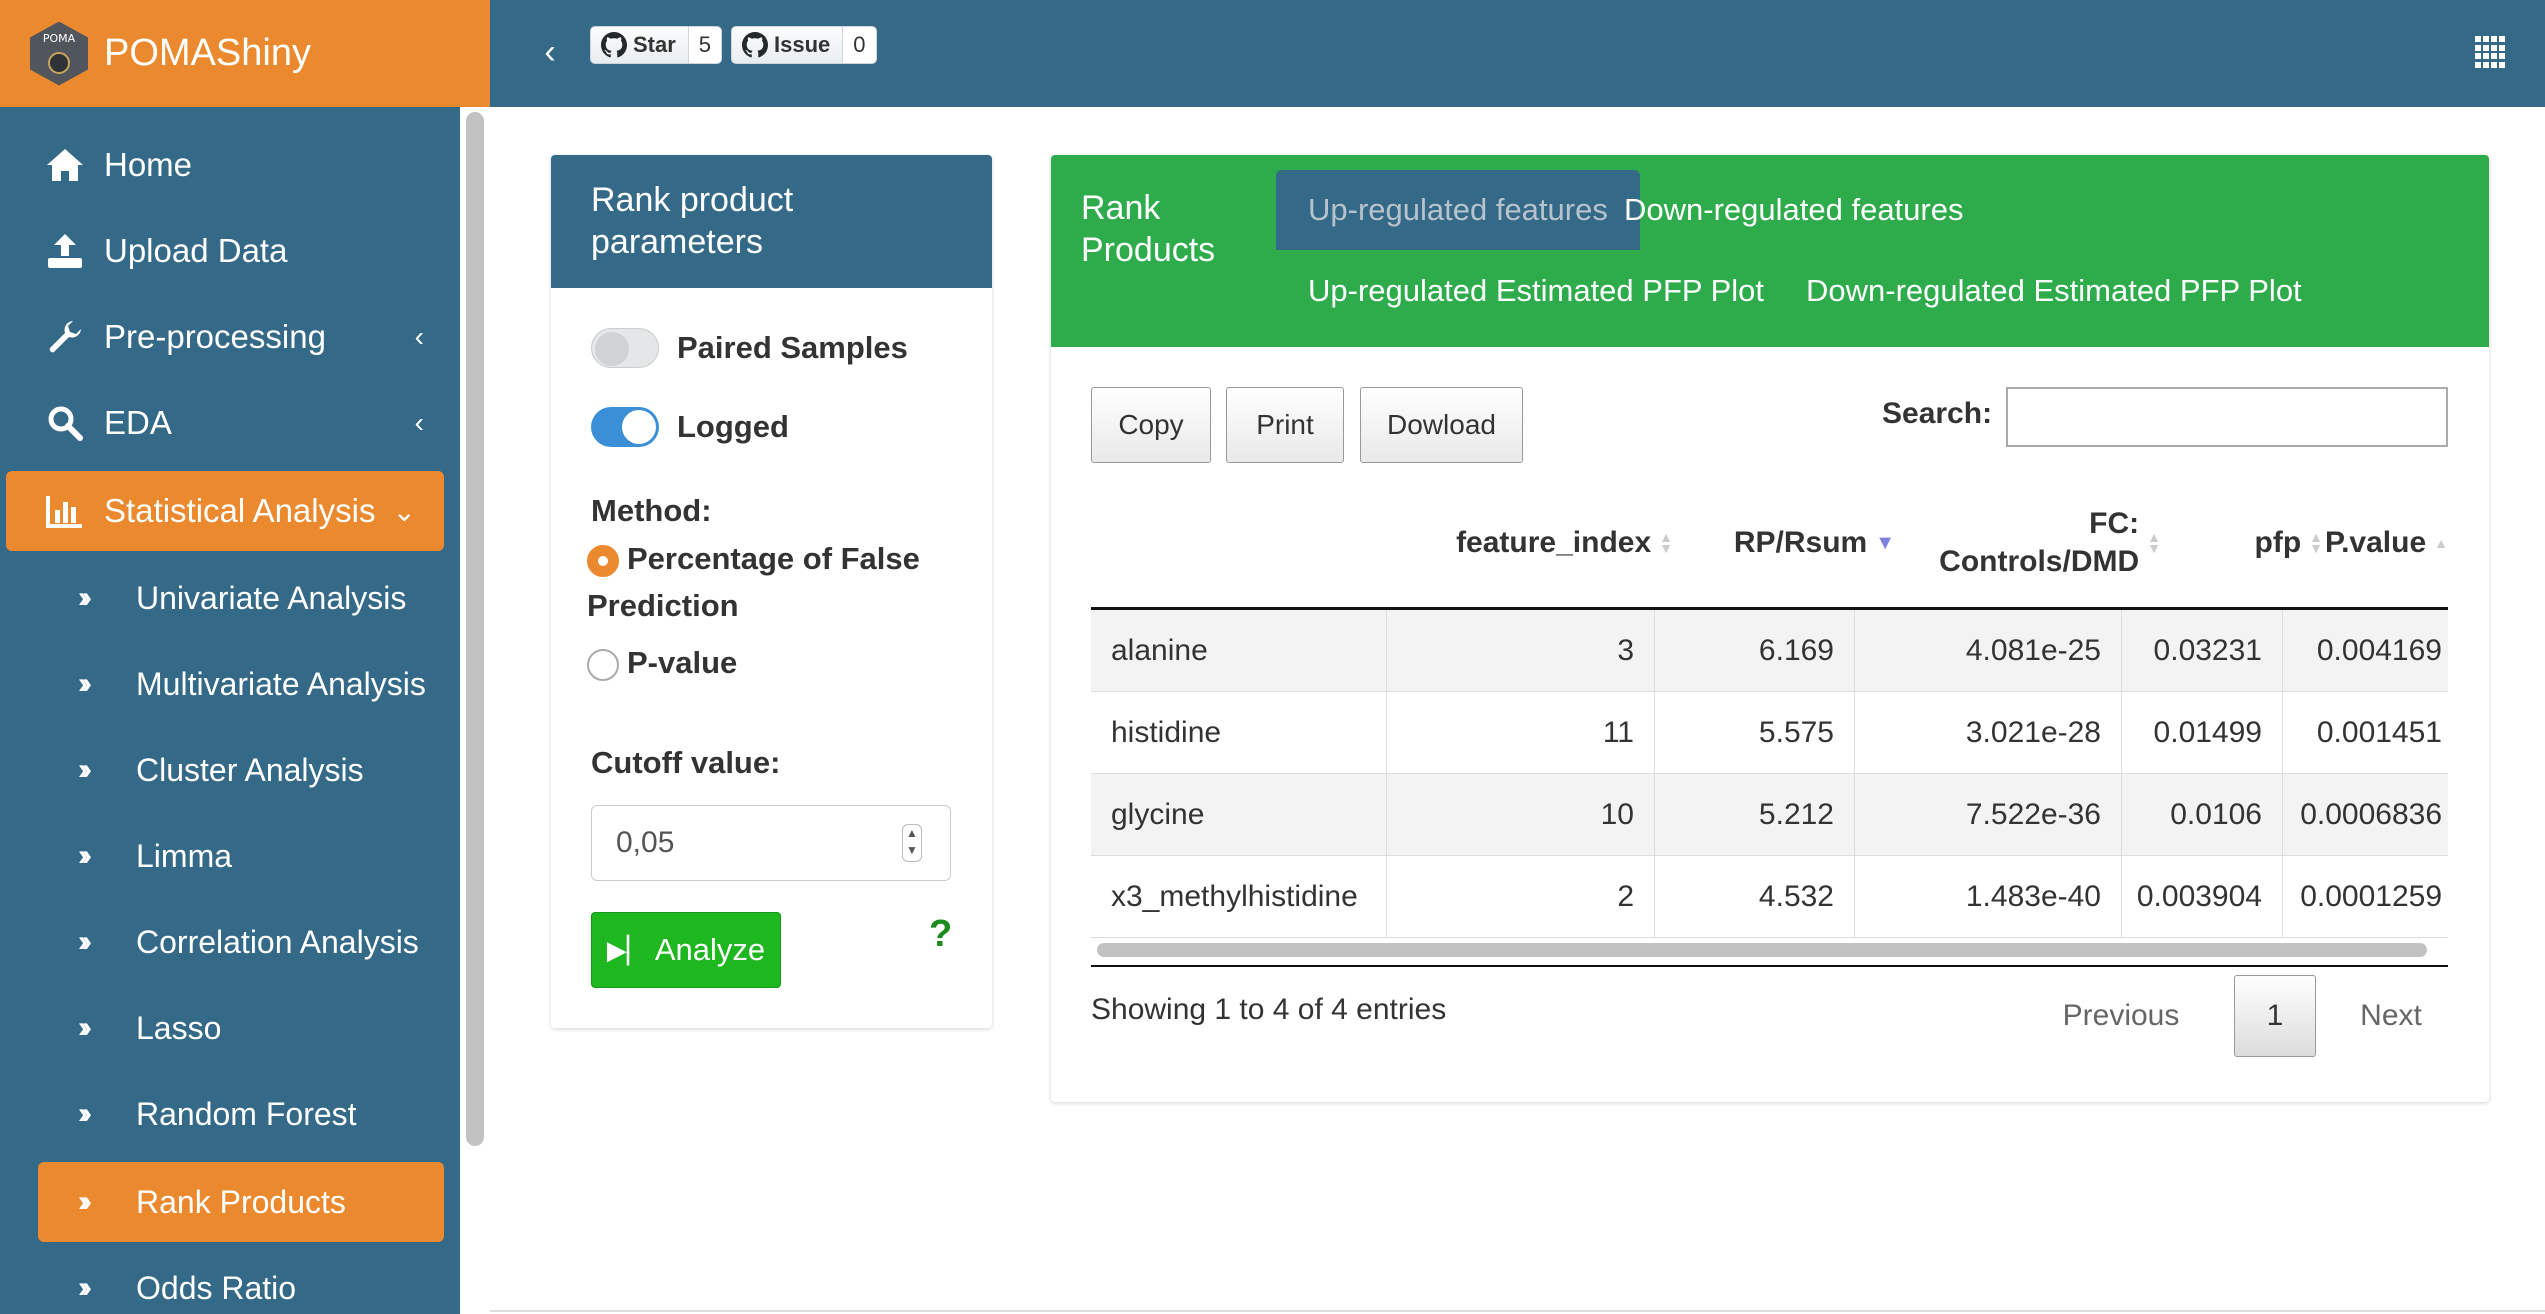 The width and height of the screenshot is (2545, 1314). What do you see at coordinates (1272, 53) in the screenshot?
I see `top-navbar: POMA POMAShiny ‹ Star 5 Issue 0` at bounding box center [1272, 53].